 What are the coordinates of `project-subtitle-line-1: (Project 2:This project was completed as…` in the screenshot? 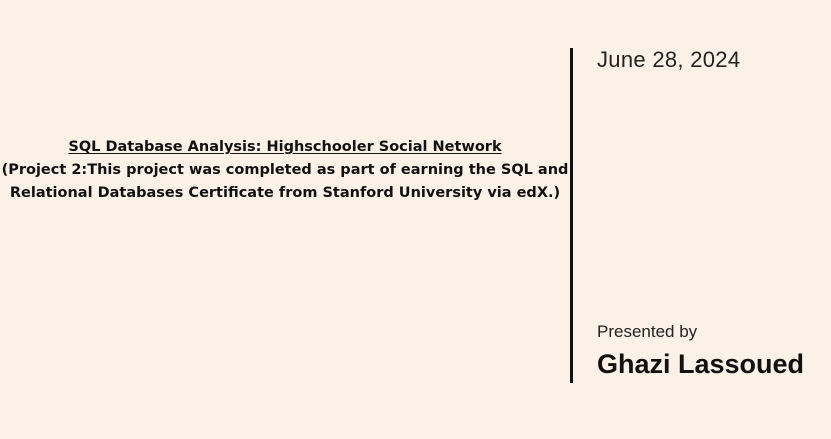 It's located at (285, 170).